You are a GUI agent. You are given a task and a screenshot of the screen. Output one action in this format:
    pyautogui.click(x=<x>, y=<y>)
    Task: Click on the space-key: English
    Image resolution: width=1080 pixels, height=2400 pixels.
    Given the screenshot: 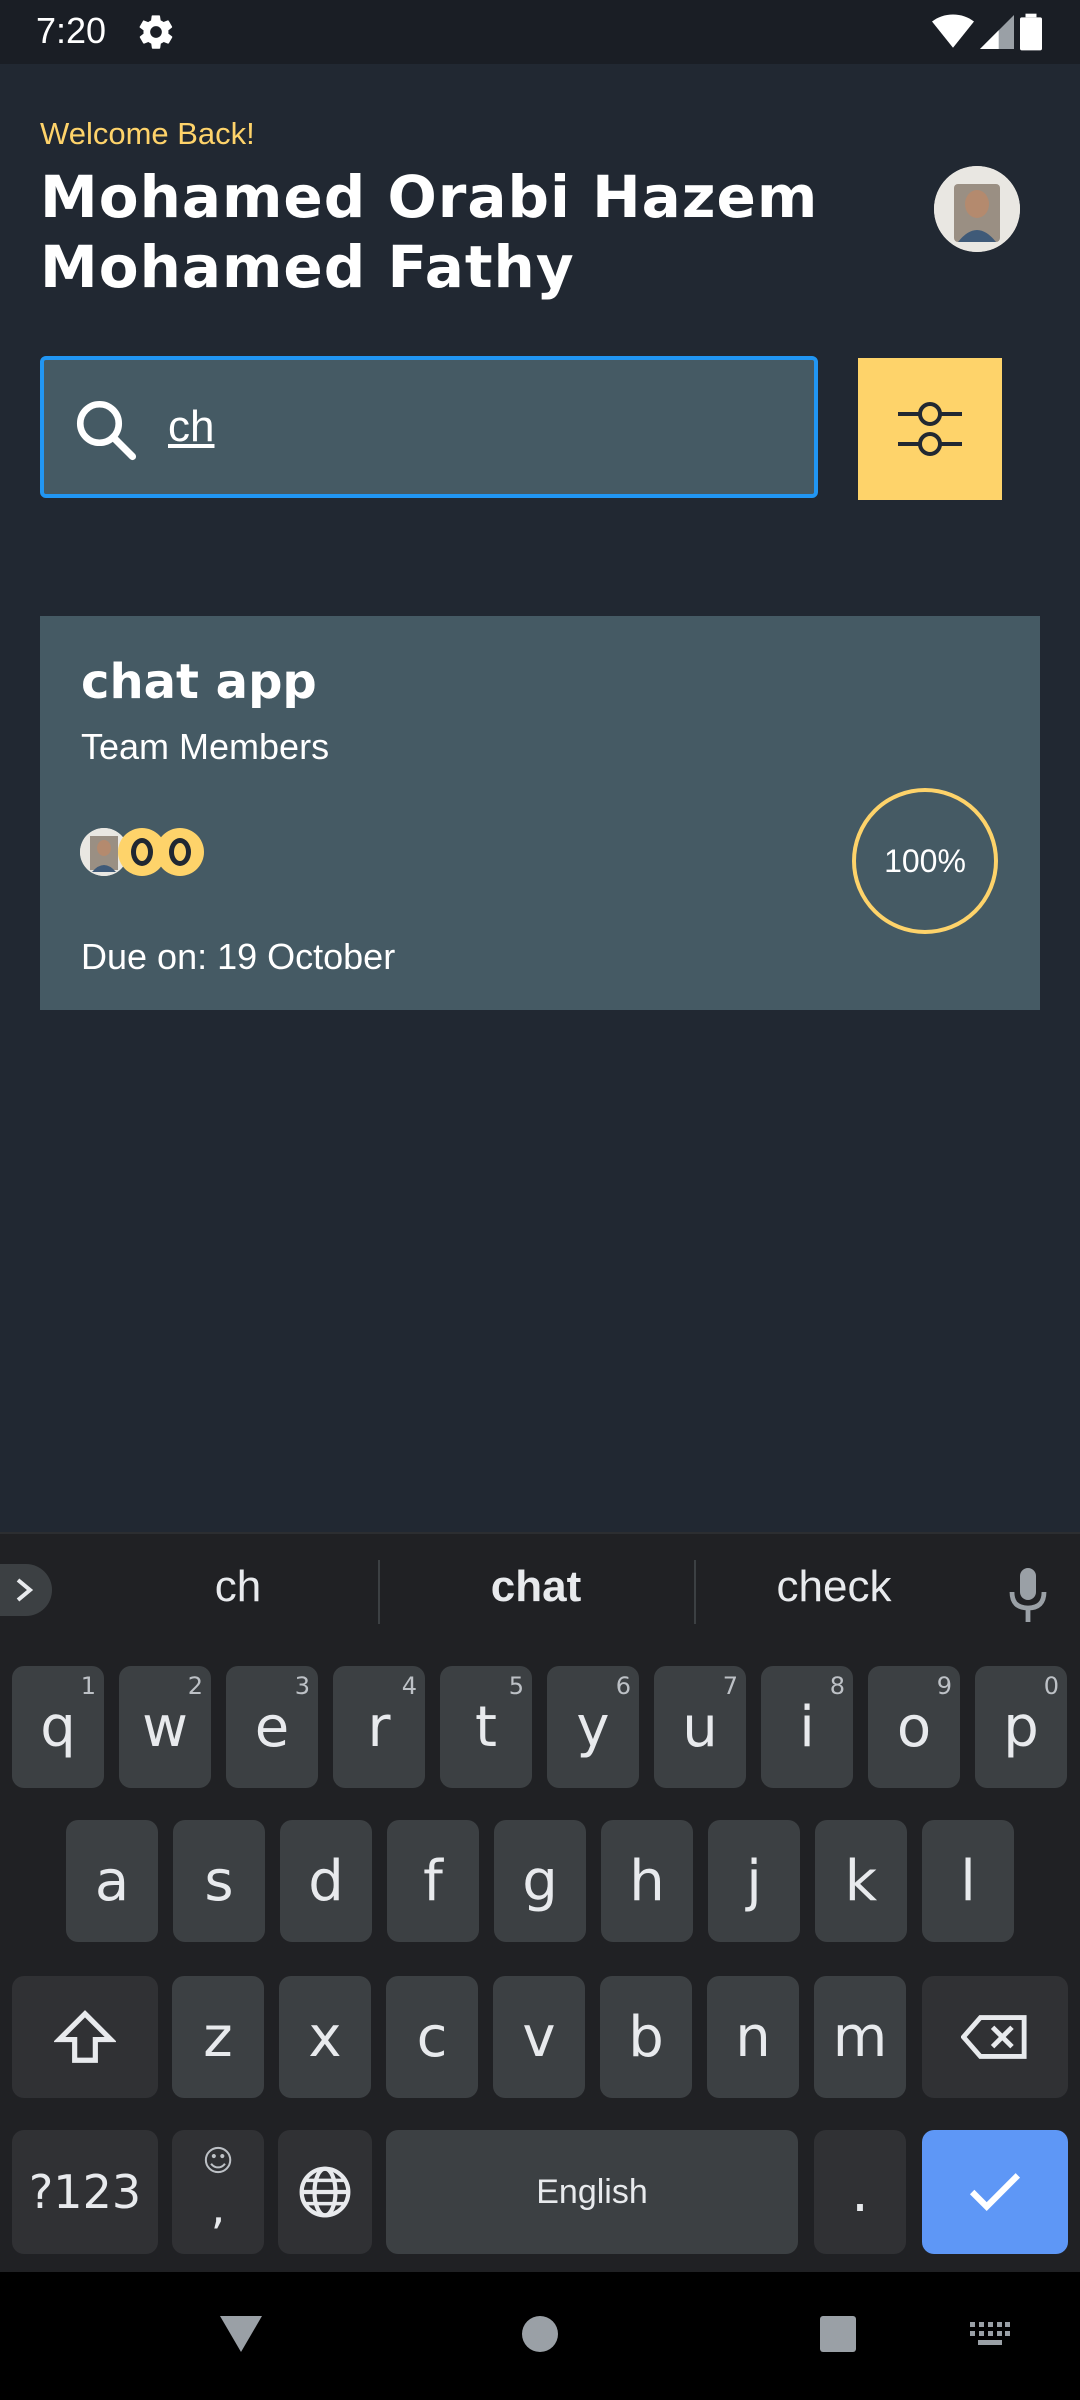 What is the action you would take?
    pyautogui.click(x=592, y=2192)
    